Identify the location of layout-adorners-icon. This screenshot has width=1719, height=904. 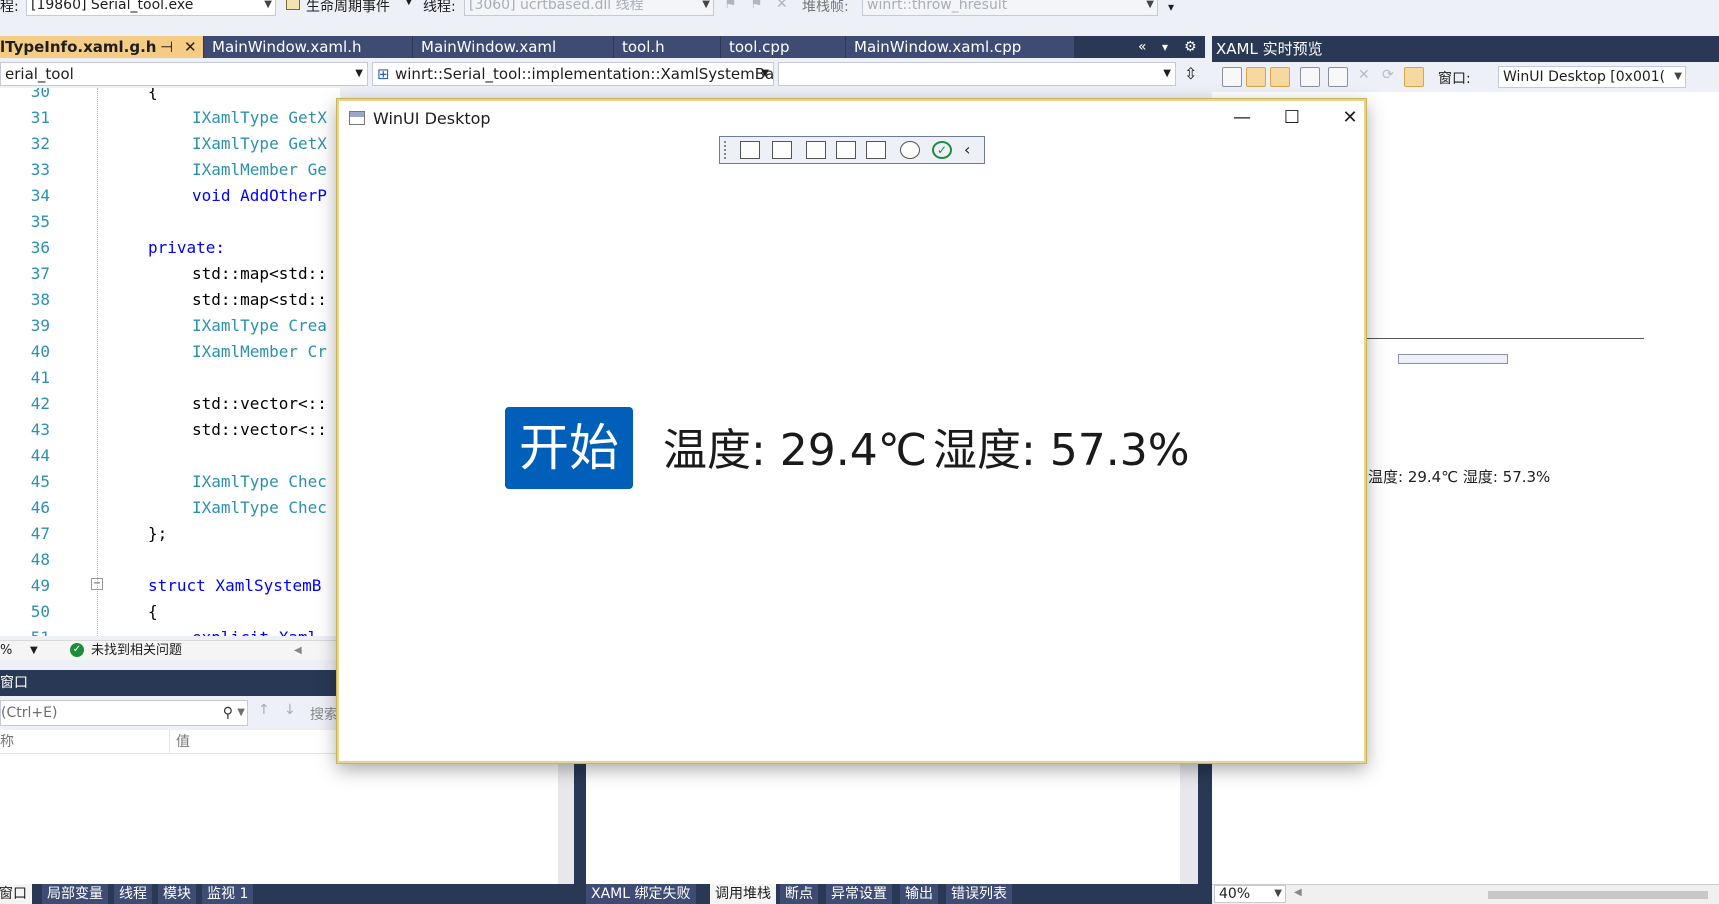
(846, 150).